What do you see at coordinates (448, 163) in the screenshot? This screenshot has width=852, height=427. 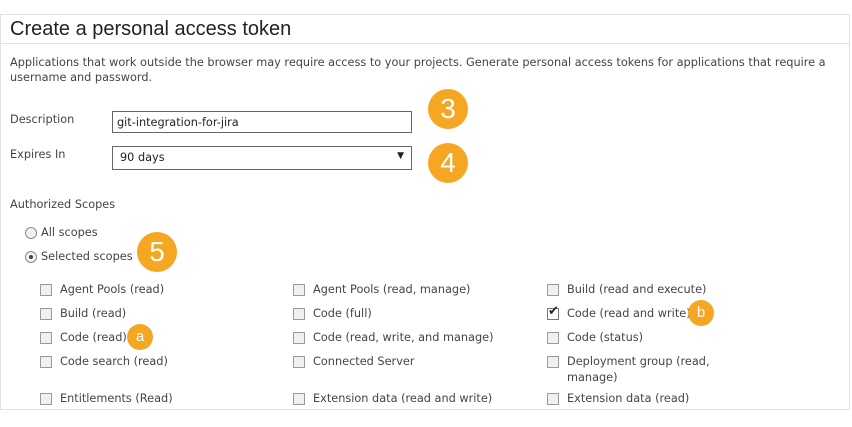 I see `callout-4: 4` at bounding box center [448, 163].